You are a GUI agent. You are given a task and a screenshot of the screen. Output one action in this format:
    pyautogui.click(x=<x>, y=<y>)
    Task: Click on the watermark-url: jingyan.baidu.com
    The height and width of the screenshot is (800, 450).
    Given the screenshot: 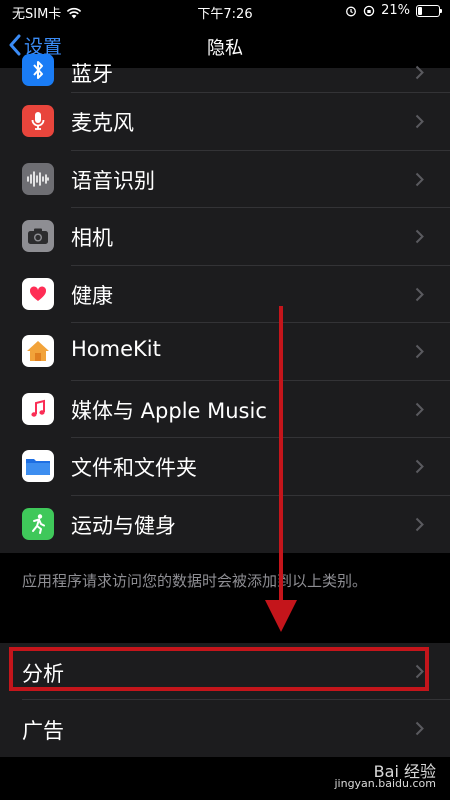 What is the action you would take?
    pyautogui.click(x=385, y=783)
    